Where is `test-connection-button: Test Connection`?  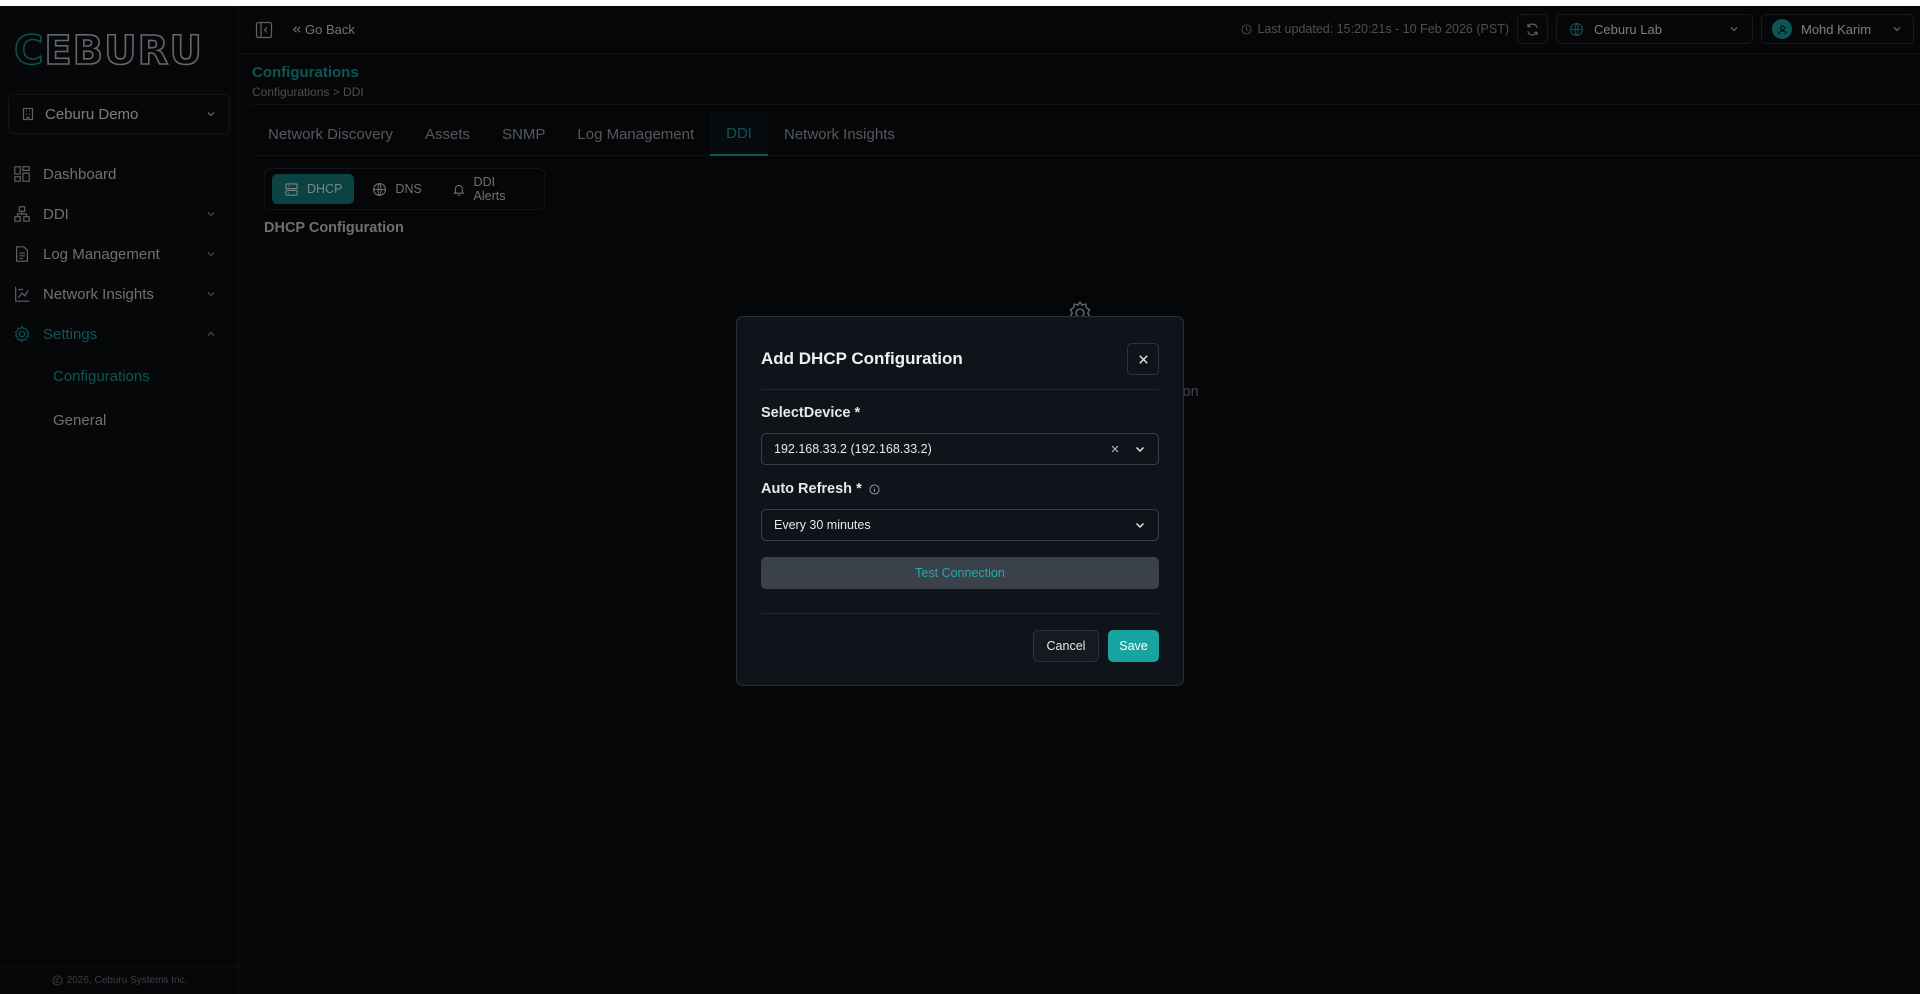
test-connection-button: Test Connection is located at coordinates (960, 573).